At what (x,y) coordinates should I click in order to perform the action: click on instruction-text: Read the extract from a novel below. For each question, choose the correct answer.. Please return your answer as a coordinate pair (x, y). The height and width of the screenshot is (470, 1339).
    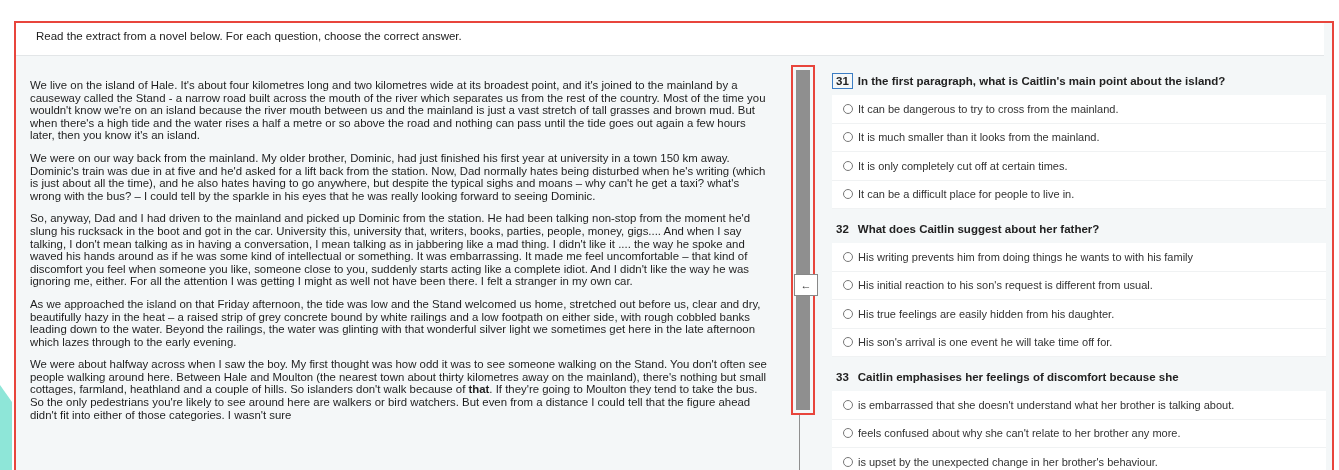
    Looking at the image, I should click on (670, 39).